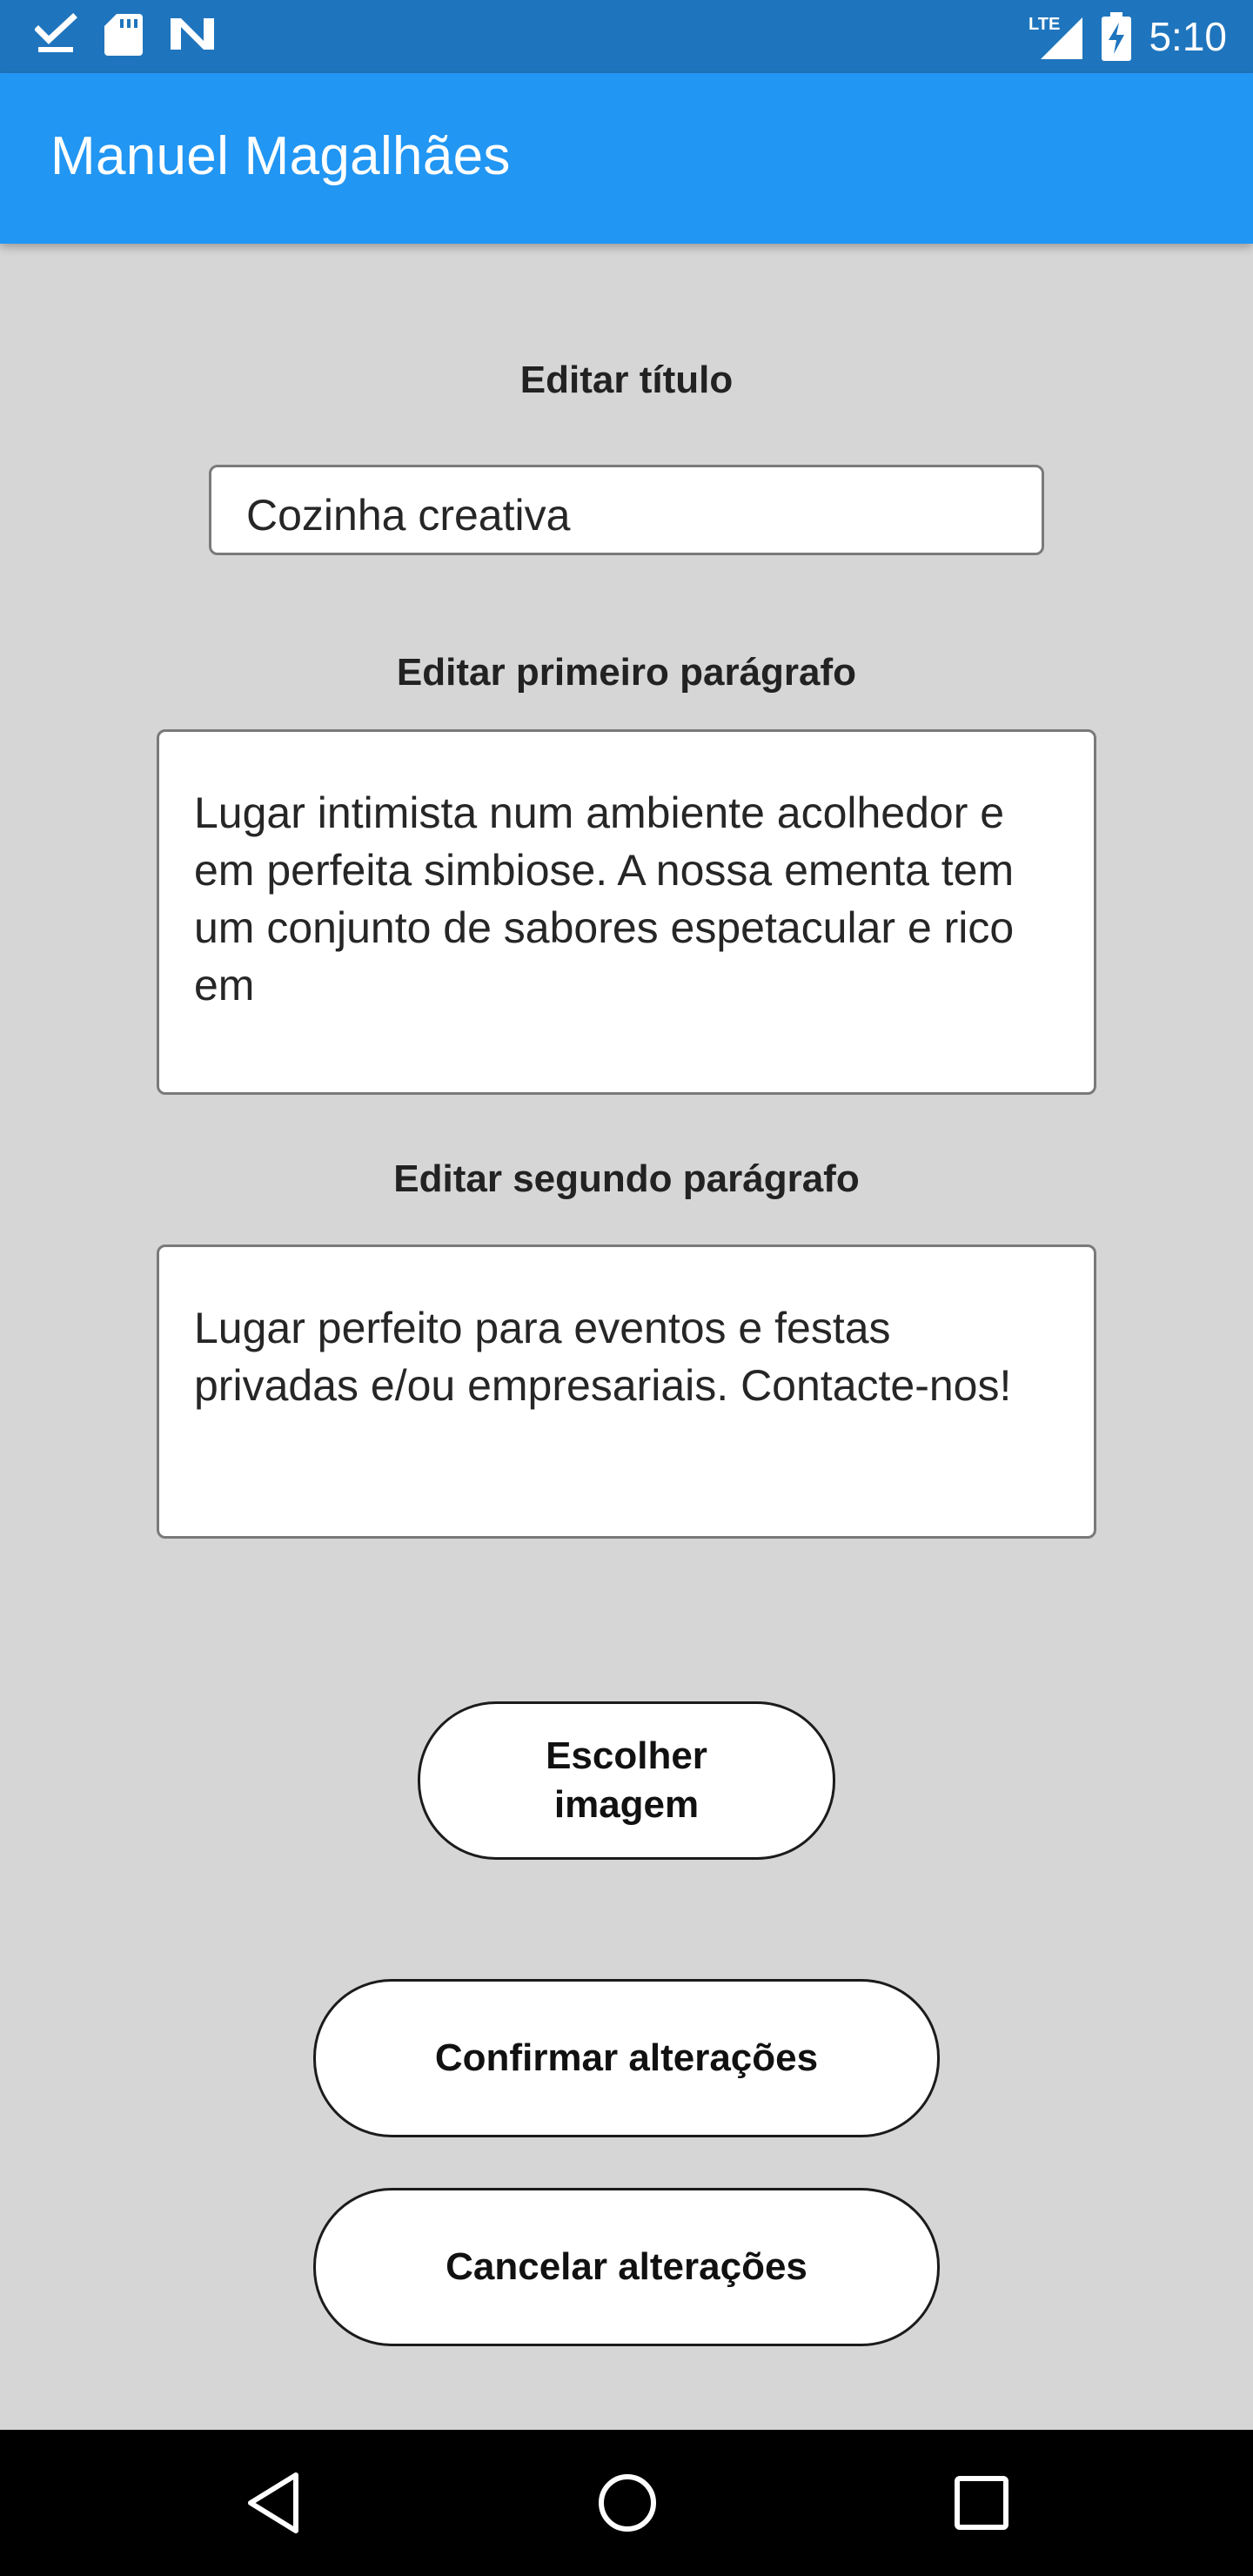 This screenshot has width=1253, height=2576. What do you see at coordinates (626, 380) in the screenshot?
I see `title-label: Editar título` at bounding box center [626, 380].